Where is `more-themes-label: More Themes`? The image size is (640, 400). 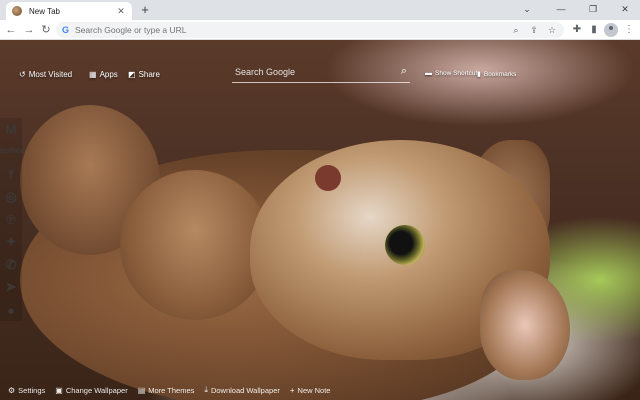
more-themes-label: More Themes is located at coordinates (171, 390).